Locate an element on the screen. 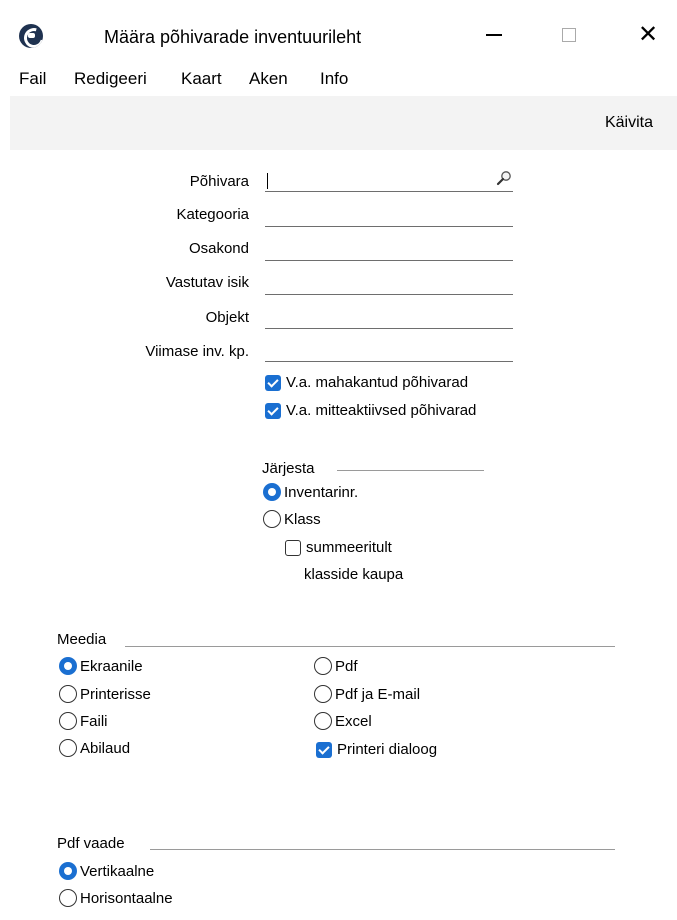 This screenshot has width=677, height=920. field-label-pohivara: Põhivara is located at coordinates (219, 181).